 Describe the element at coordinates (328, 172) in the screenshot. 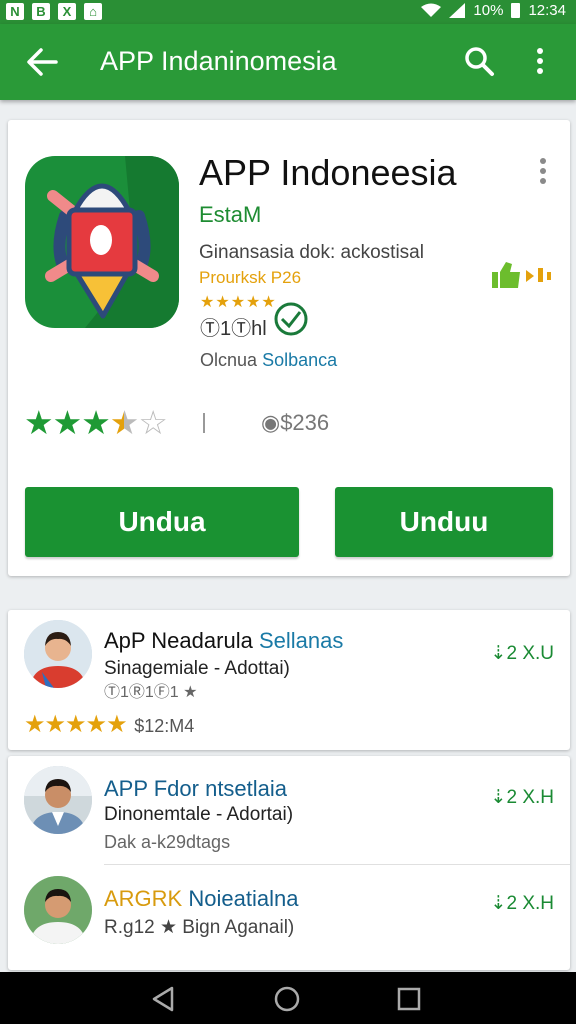

I see `app-title: APP Indoneesia` at that location.